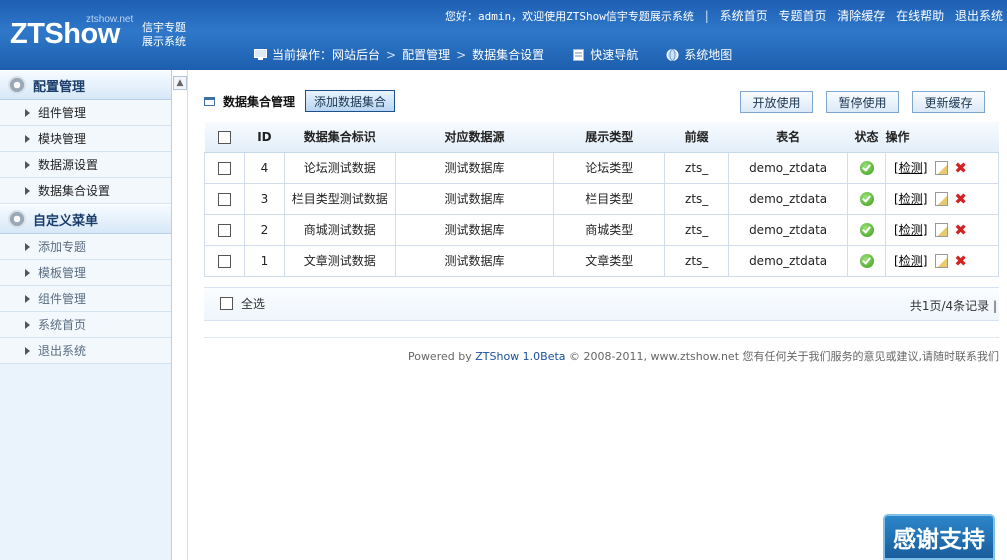 The height and width of the screenshot is (560, 1007). What do you see at coordinates (62, 247) in the screenshot?
I see `sidebar-item-label: 添加专题` at bounding box center [62, 247].